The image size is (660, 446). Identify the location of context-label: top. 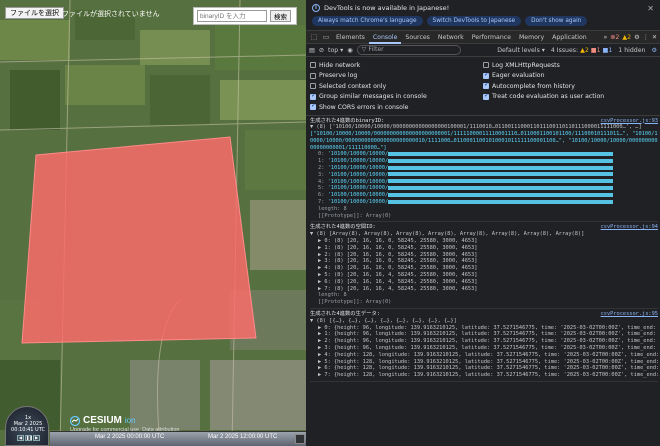
(333, 50).